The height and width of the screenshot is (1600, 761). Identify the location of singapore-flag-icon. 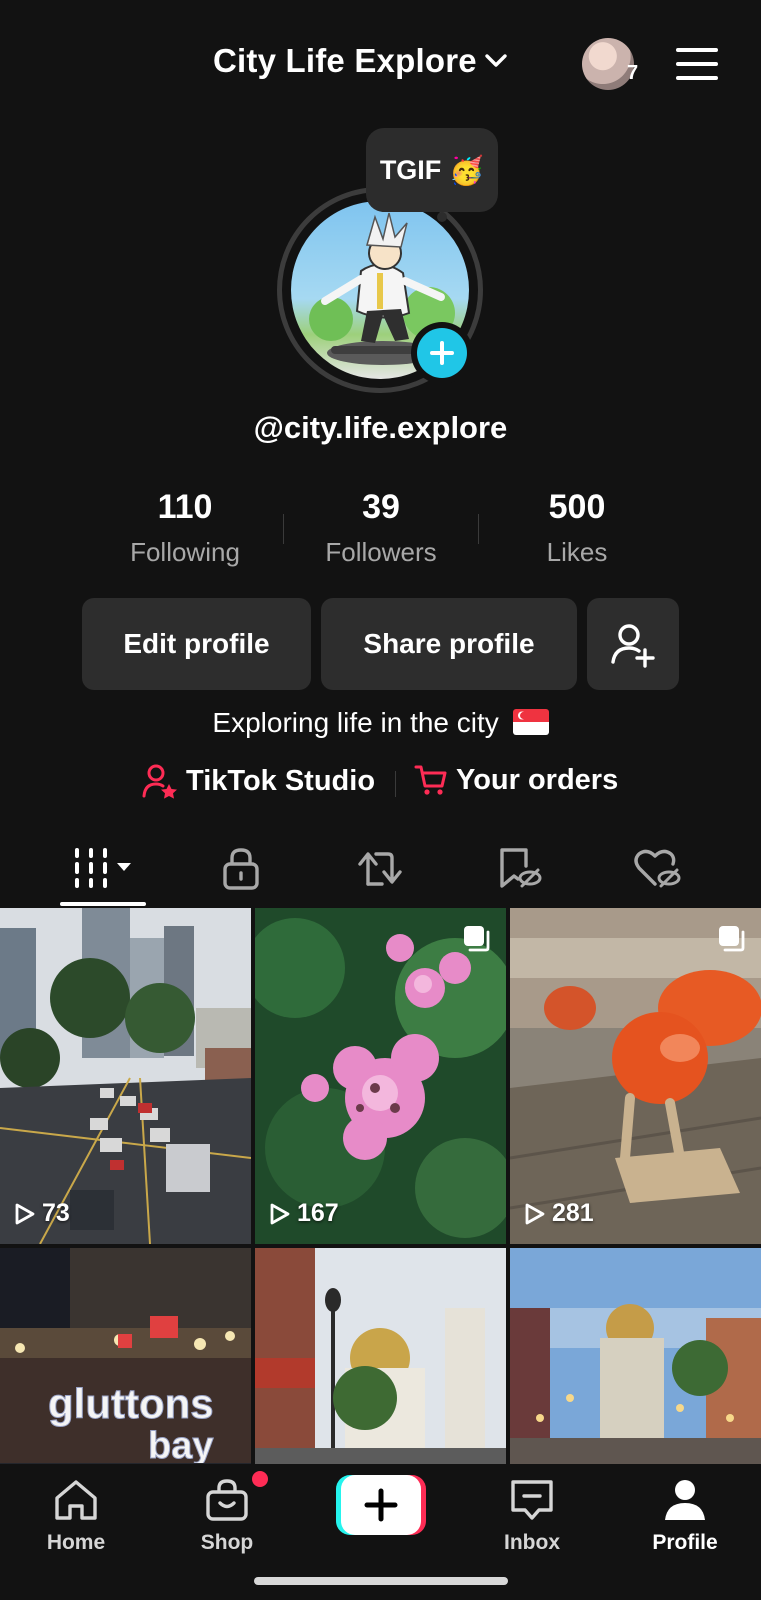
(530, 722).